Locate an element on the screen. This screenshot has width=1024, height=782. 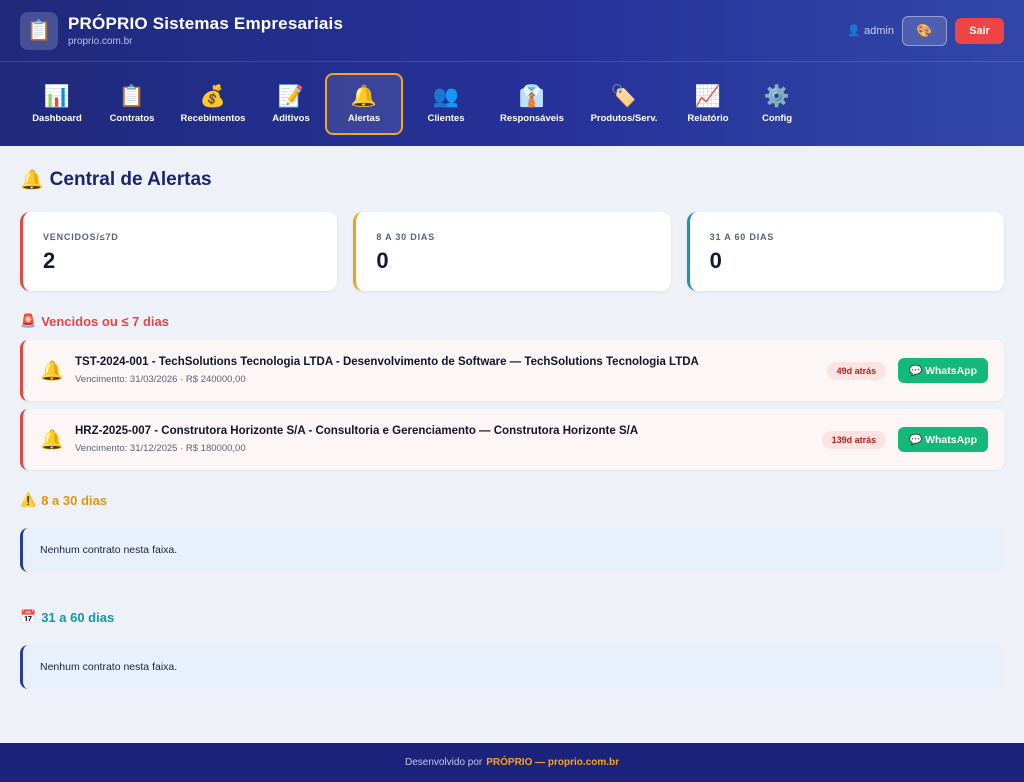
tab-responsaveis: 👔 Responsáveis is located at coordinates (532, 104).